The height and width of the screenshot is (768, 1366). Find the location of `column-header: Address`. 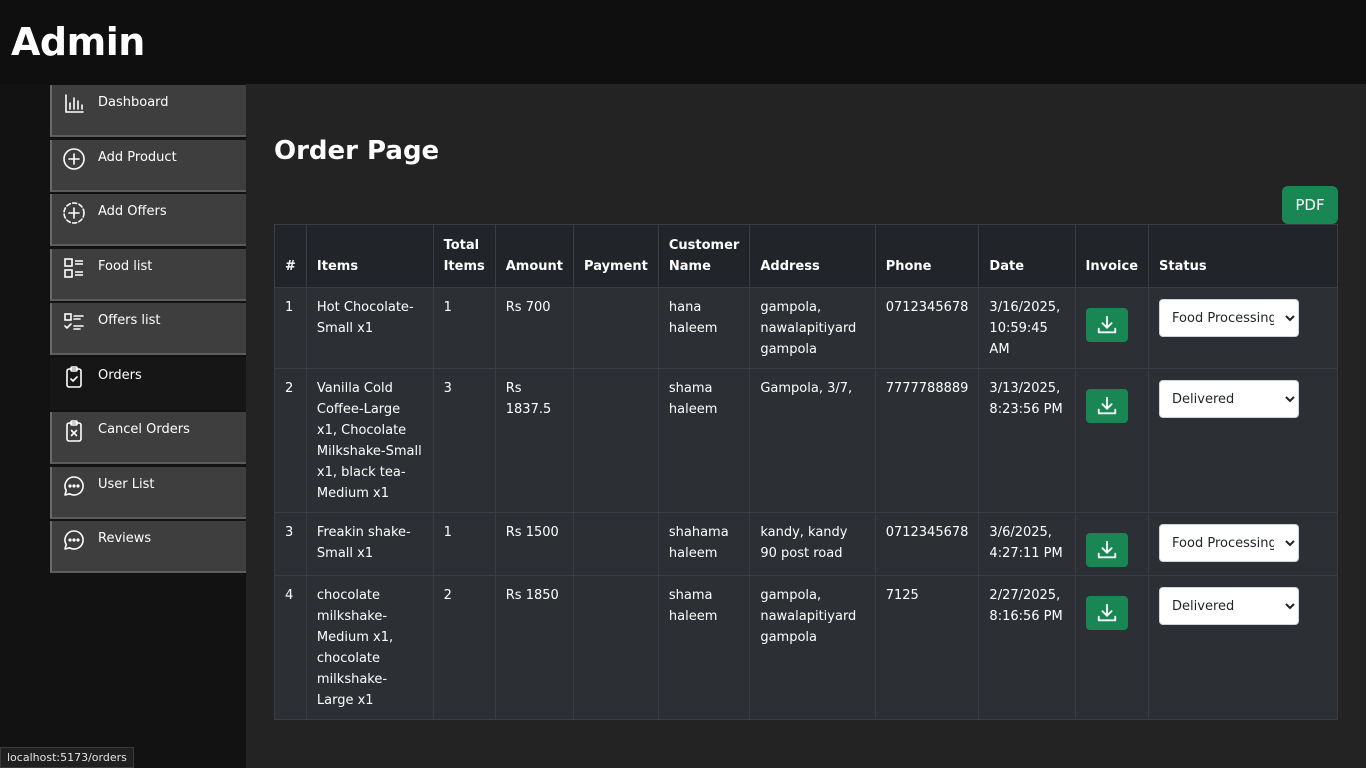

column-header: Address is located at coordinates (812, 256).